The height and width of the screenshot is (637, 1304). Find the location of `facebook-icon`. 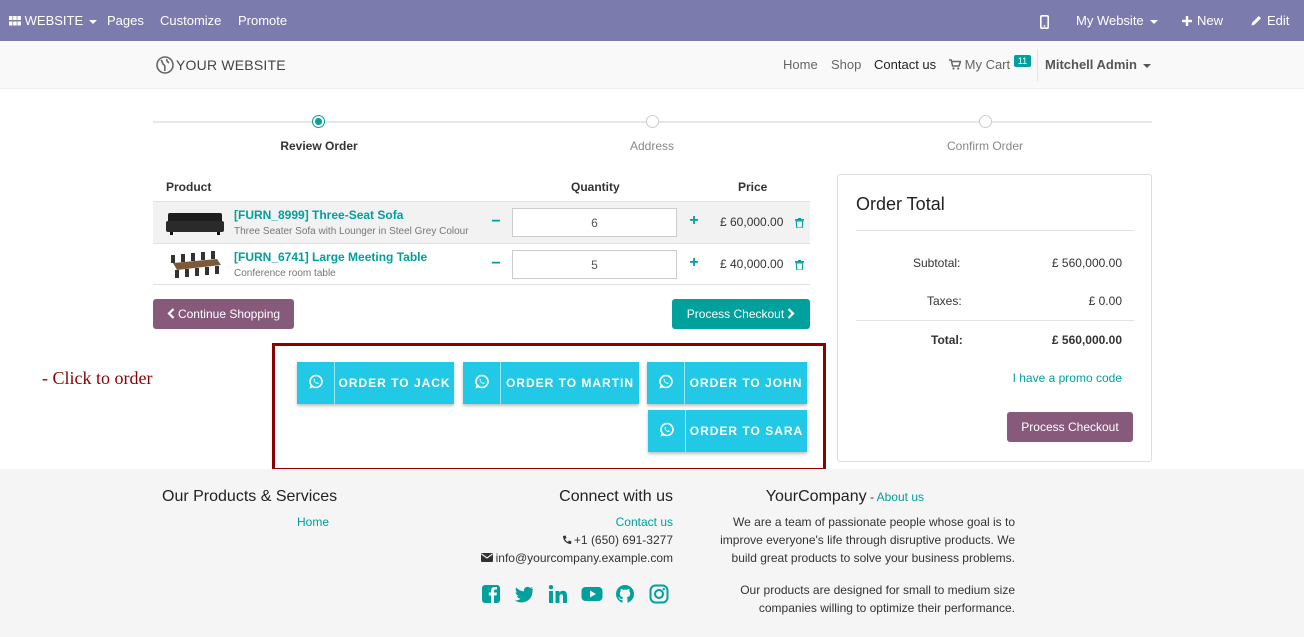

facebook-icon is located at coordinates (491, 594).